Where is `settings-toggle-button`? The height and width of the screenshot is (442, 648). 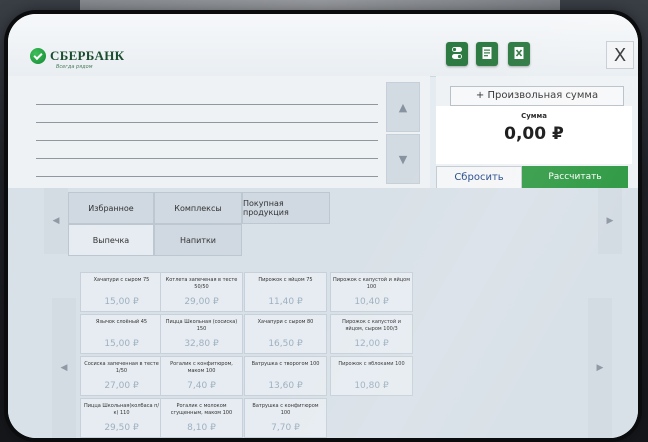
settings-toggle-button is located at coordinates (457, 54).